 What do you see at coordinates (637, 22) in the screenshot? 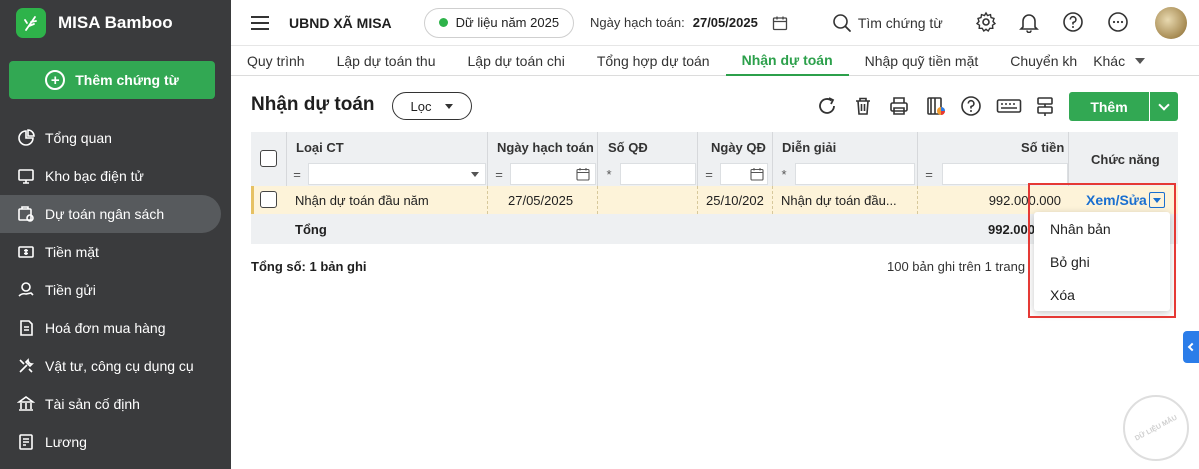
I see `posting-date-label: Ngày hạch toán:` at bounding box center [637, 22].